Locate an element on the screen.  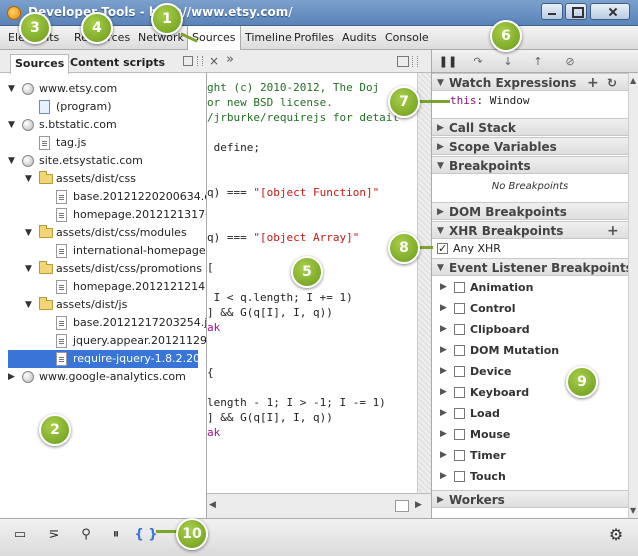
scroll-up-icon: ▲ is located at coordinates (633, 80).